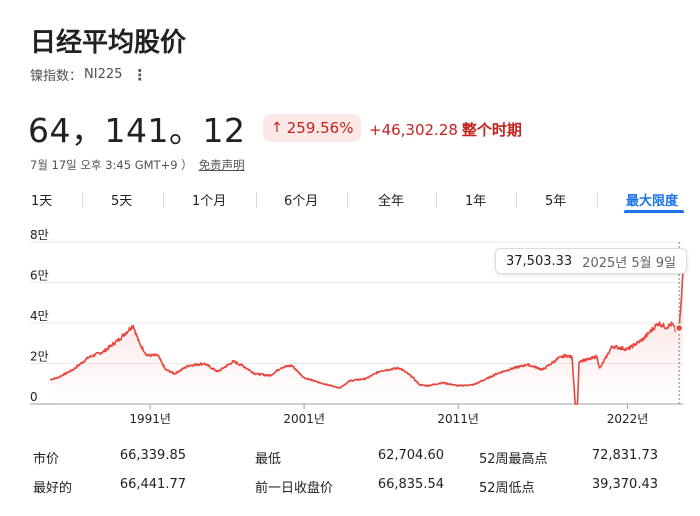 The image size is (700, 516). What do you see at coordinates (320, 128) in the screenshot?
I see `change-percent: 259.56%` at bounding box center [320, 128].